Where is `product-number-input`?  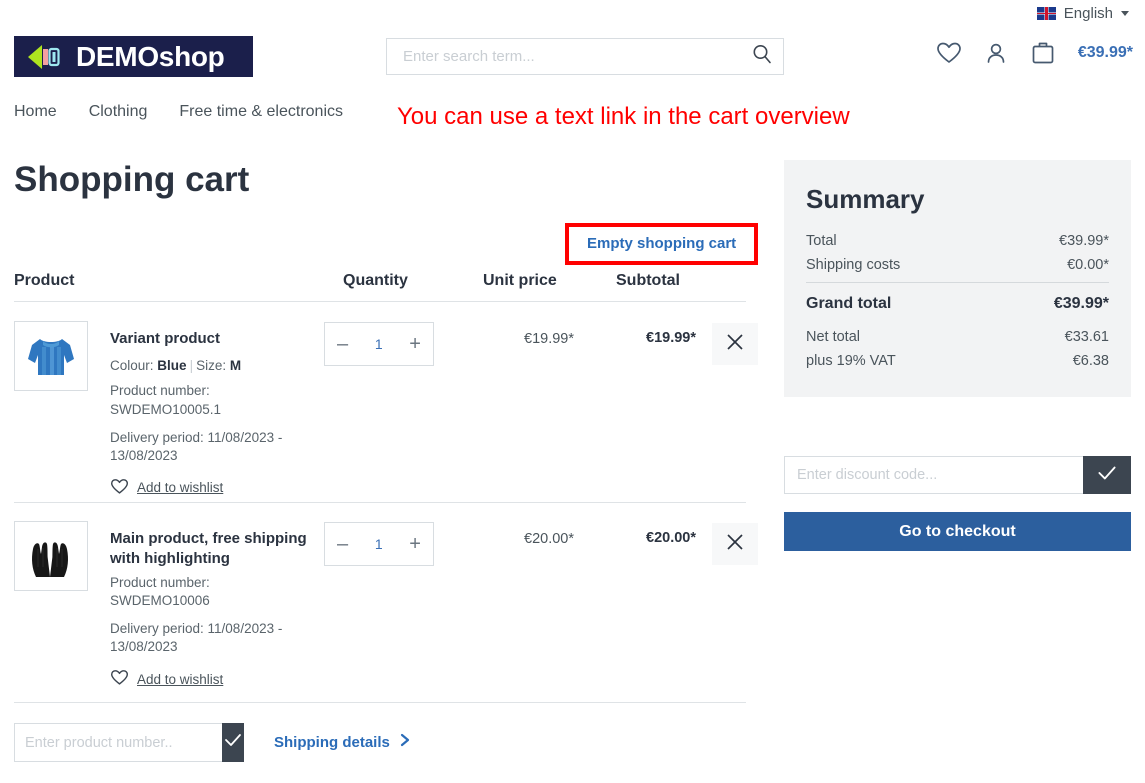
product-number-input is located at coordinates (118, 742).